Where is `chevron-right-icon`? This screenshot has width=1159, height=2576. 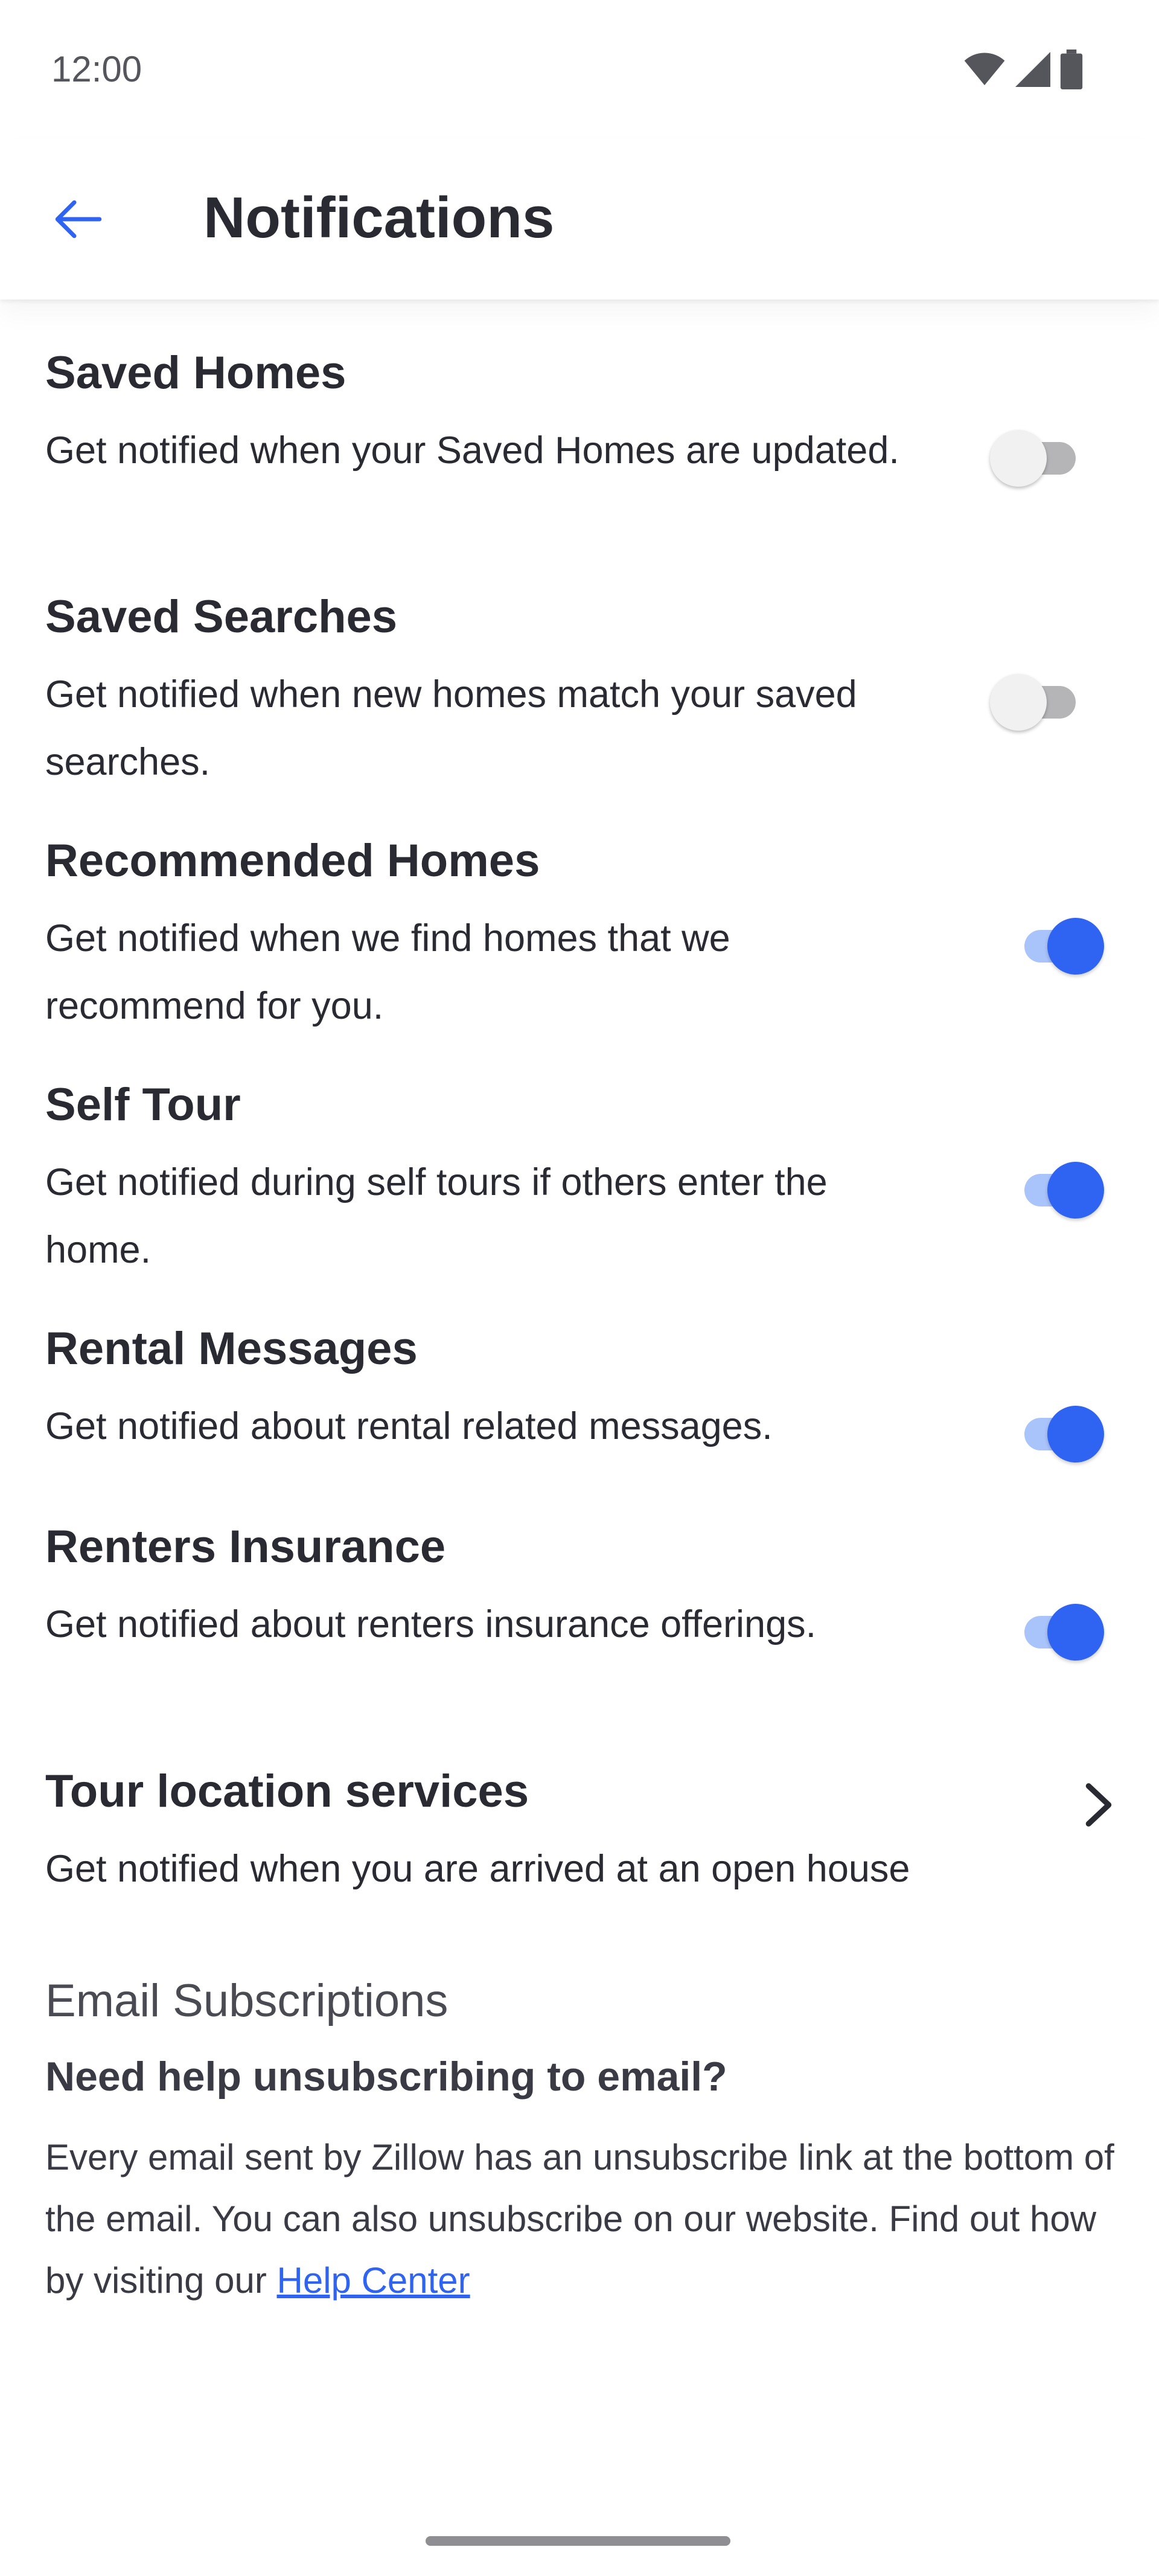
chevron-right-icon is located at coordinates (1099, 1805).